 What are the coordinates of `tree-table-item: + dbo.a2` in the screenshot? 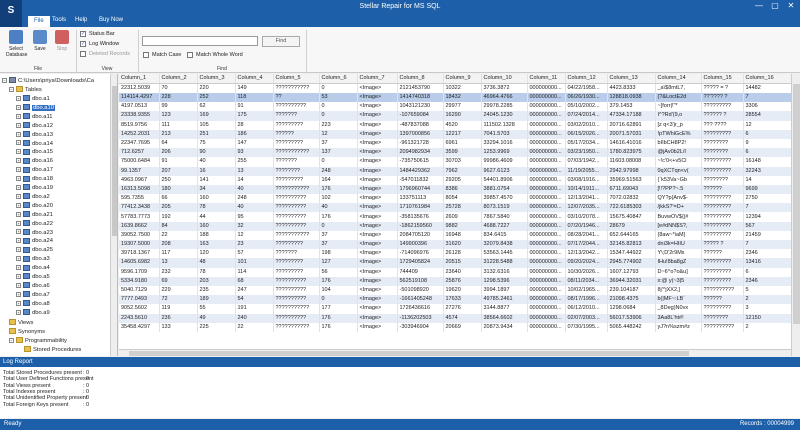 It's located at (33, 197).